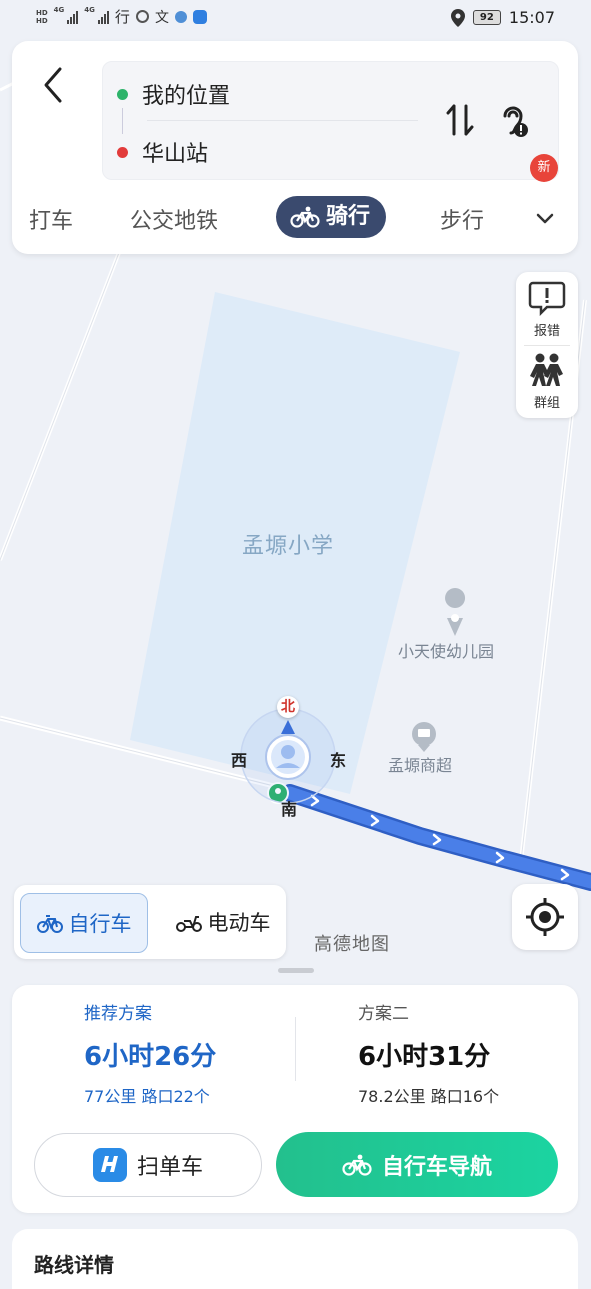 The height and width of the screenshot is (1289, 591). I want to click on plan-tag: 方案二, so click(383, 1014).